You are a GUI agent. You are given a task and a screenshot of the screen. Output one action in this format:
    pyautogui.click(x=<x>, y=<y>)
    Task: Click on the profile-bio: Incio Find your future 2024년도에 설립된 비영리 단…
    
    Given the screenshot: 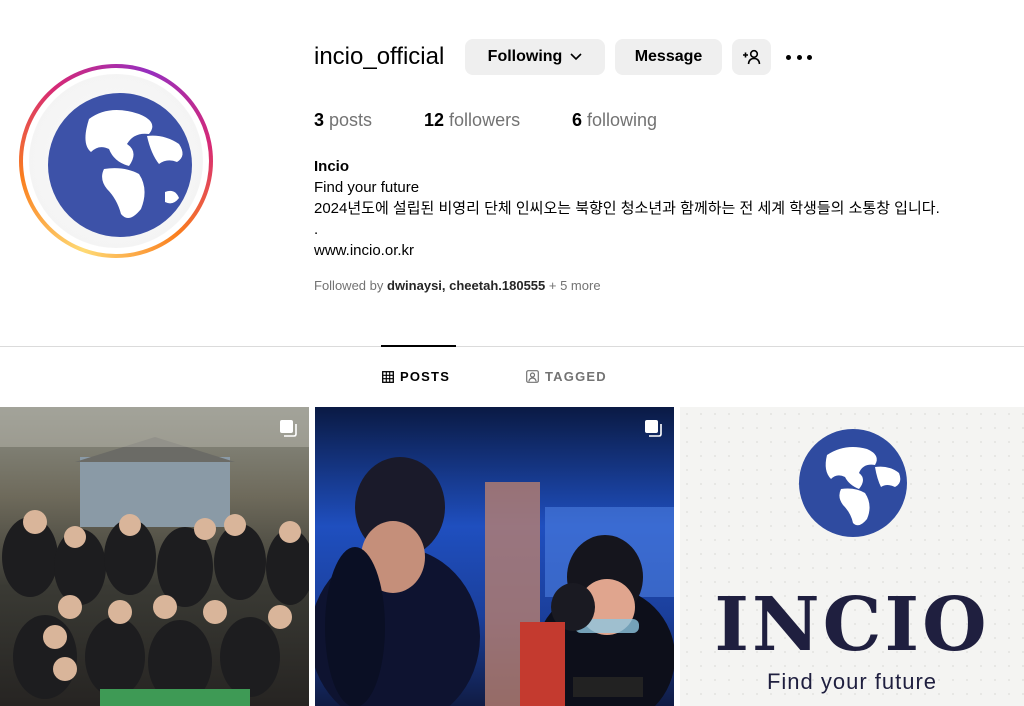 What is the action you would take?
    pyautogui.click(x=627, y=208)
    